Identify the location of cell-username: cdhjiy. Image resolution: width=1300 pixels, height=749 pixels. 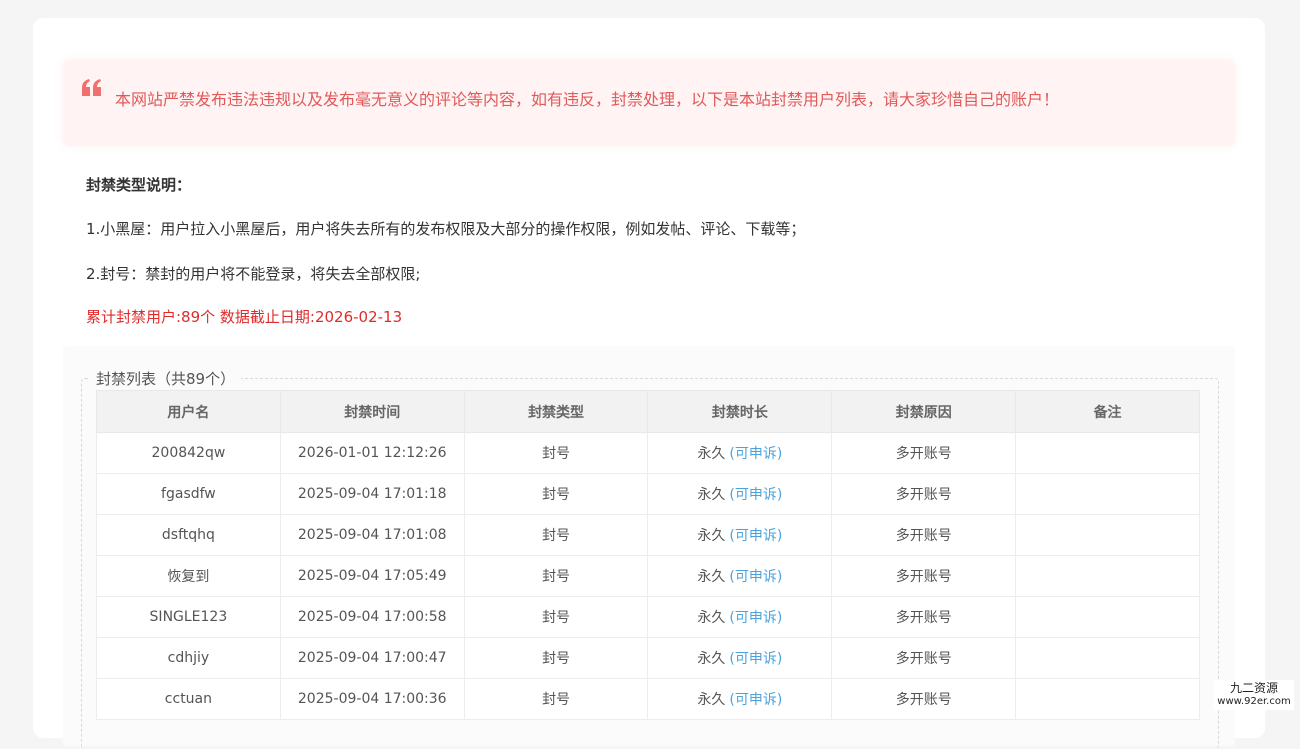
(188, 658).